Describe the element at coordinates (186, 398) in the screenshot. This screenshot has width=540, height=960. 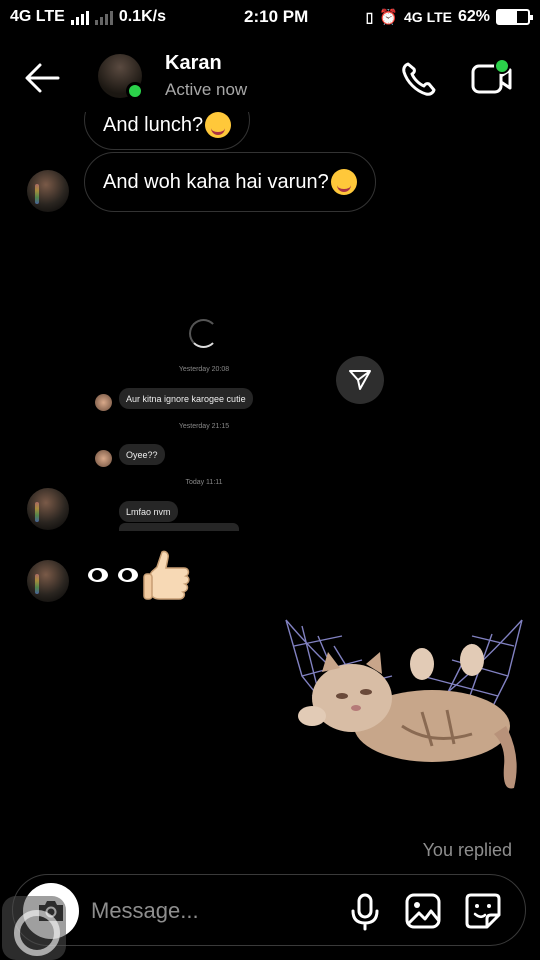
I see `mini-message-bubble: Aur kitna ignore karogee cutie` at that location.